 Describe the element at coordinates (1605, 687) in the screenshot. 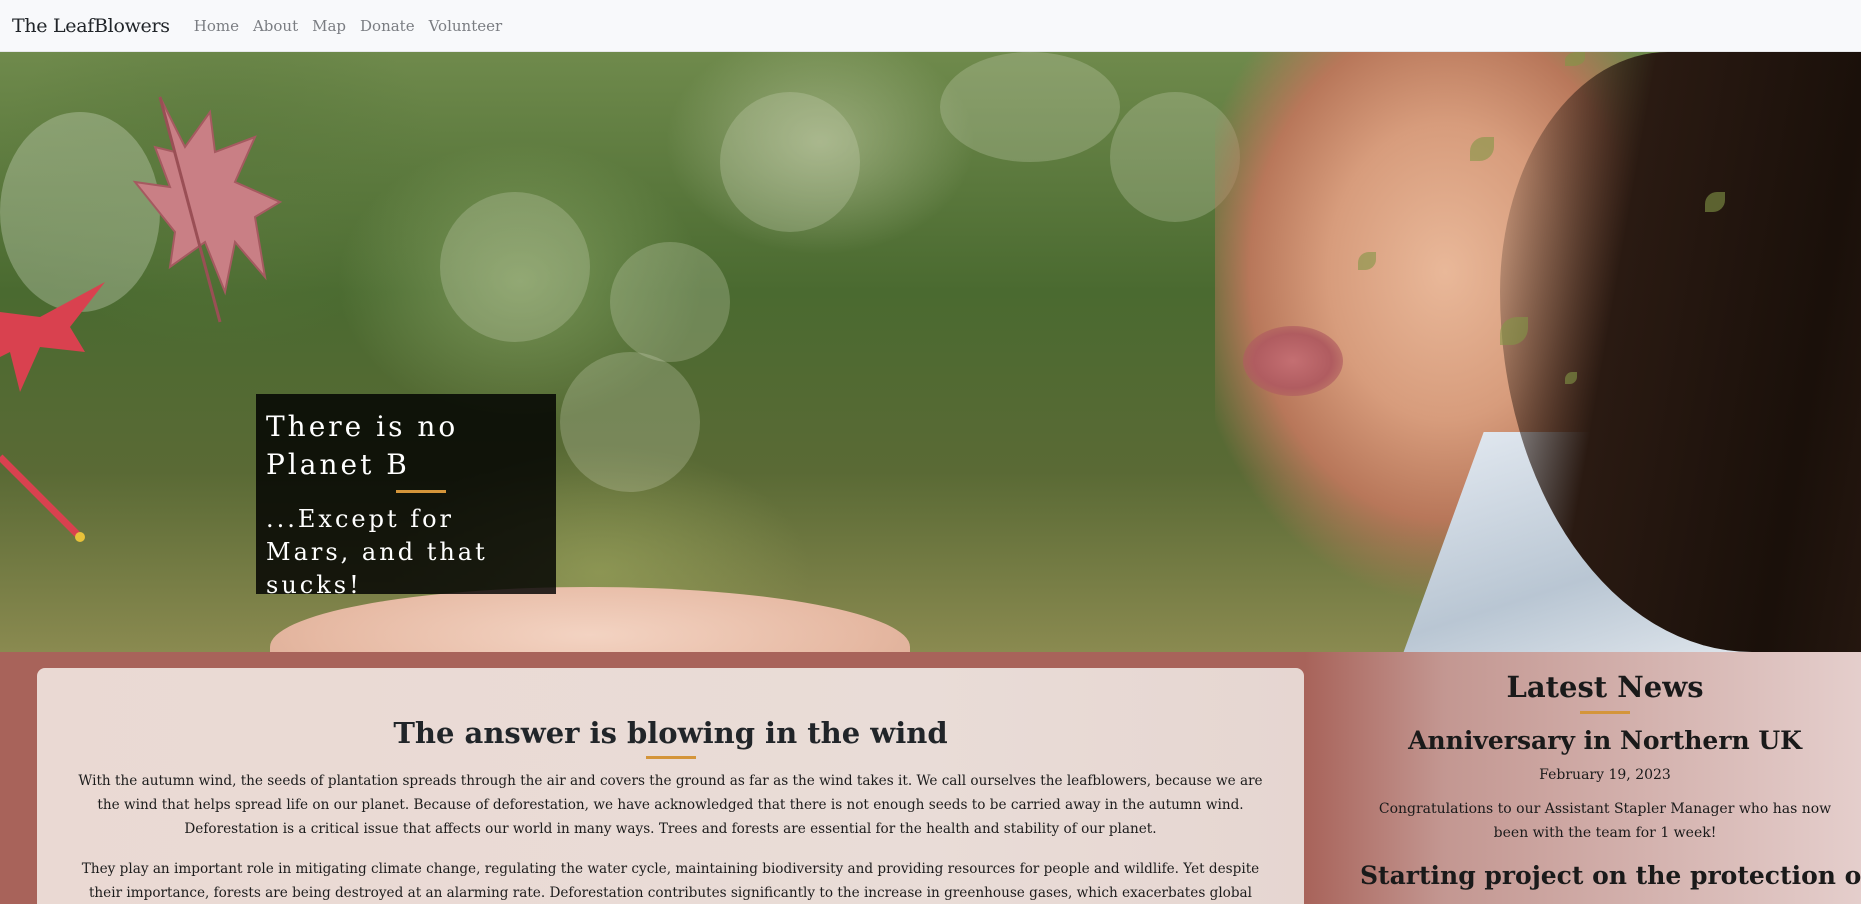

I see `news-heading: Latest News` at that location.